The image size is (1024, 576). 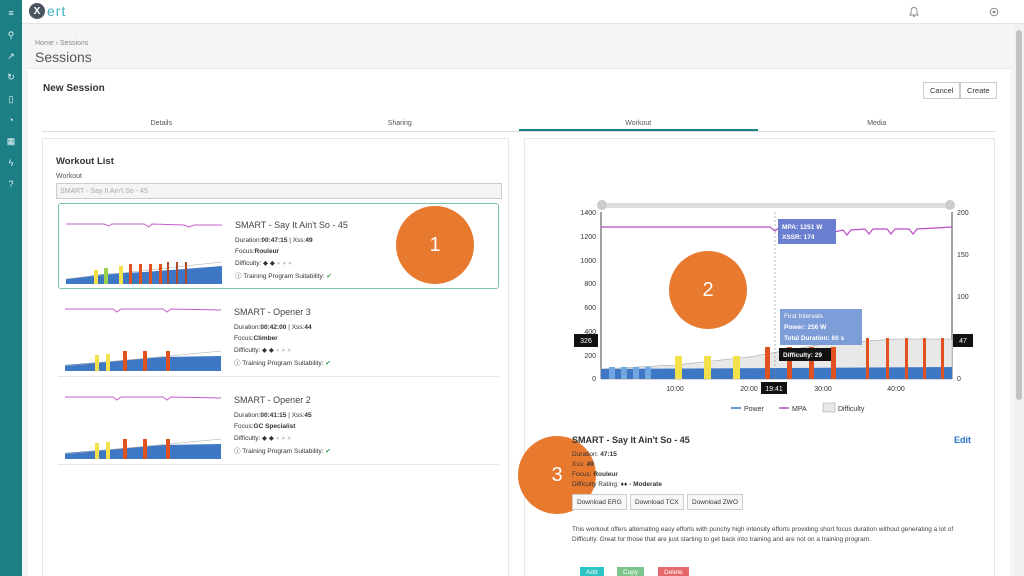 What do you see at coordinates (435, 245) in the screenshot?
I see `callout-1: 1` at bounding box center [435, 245].